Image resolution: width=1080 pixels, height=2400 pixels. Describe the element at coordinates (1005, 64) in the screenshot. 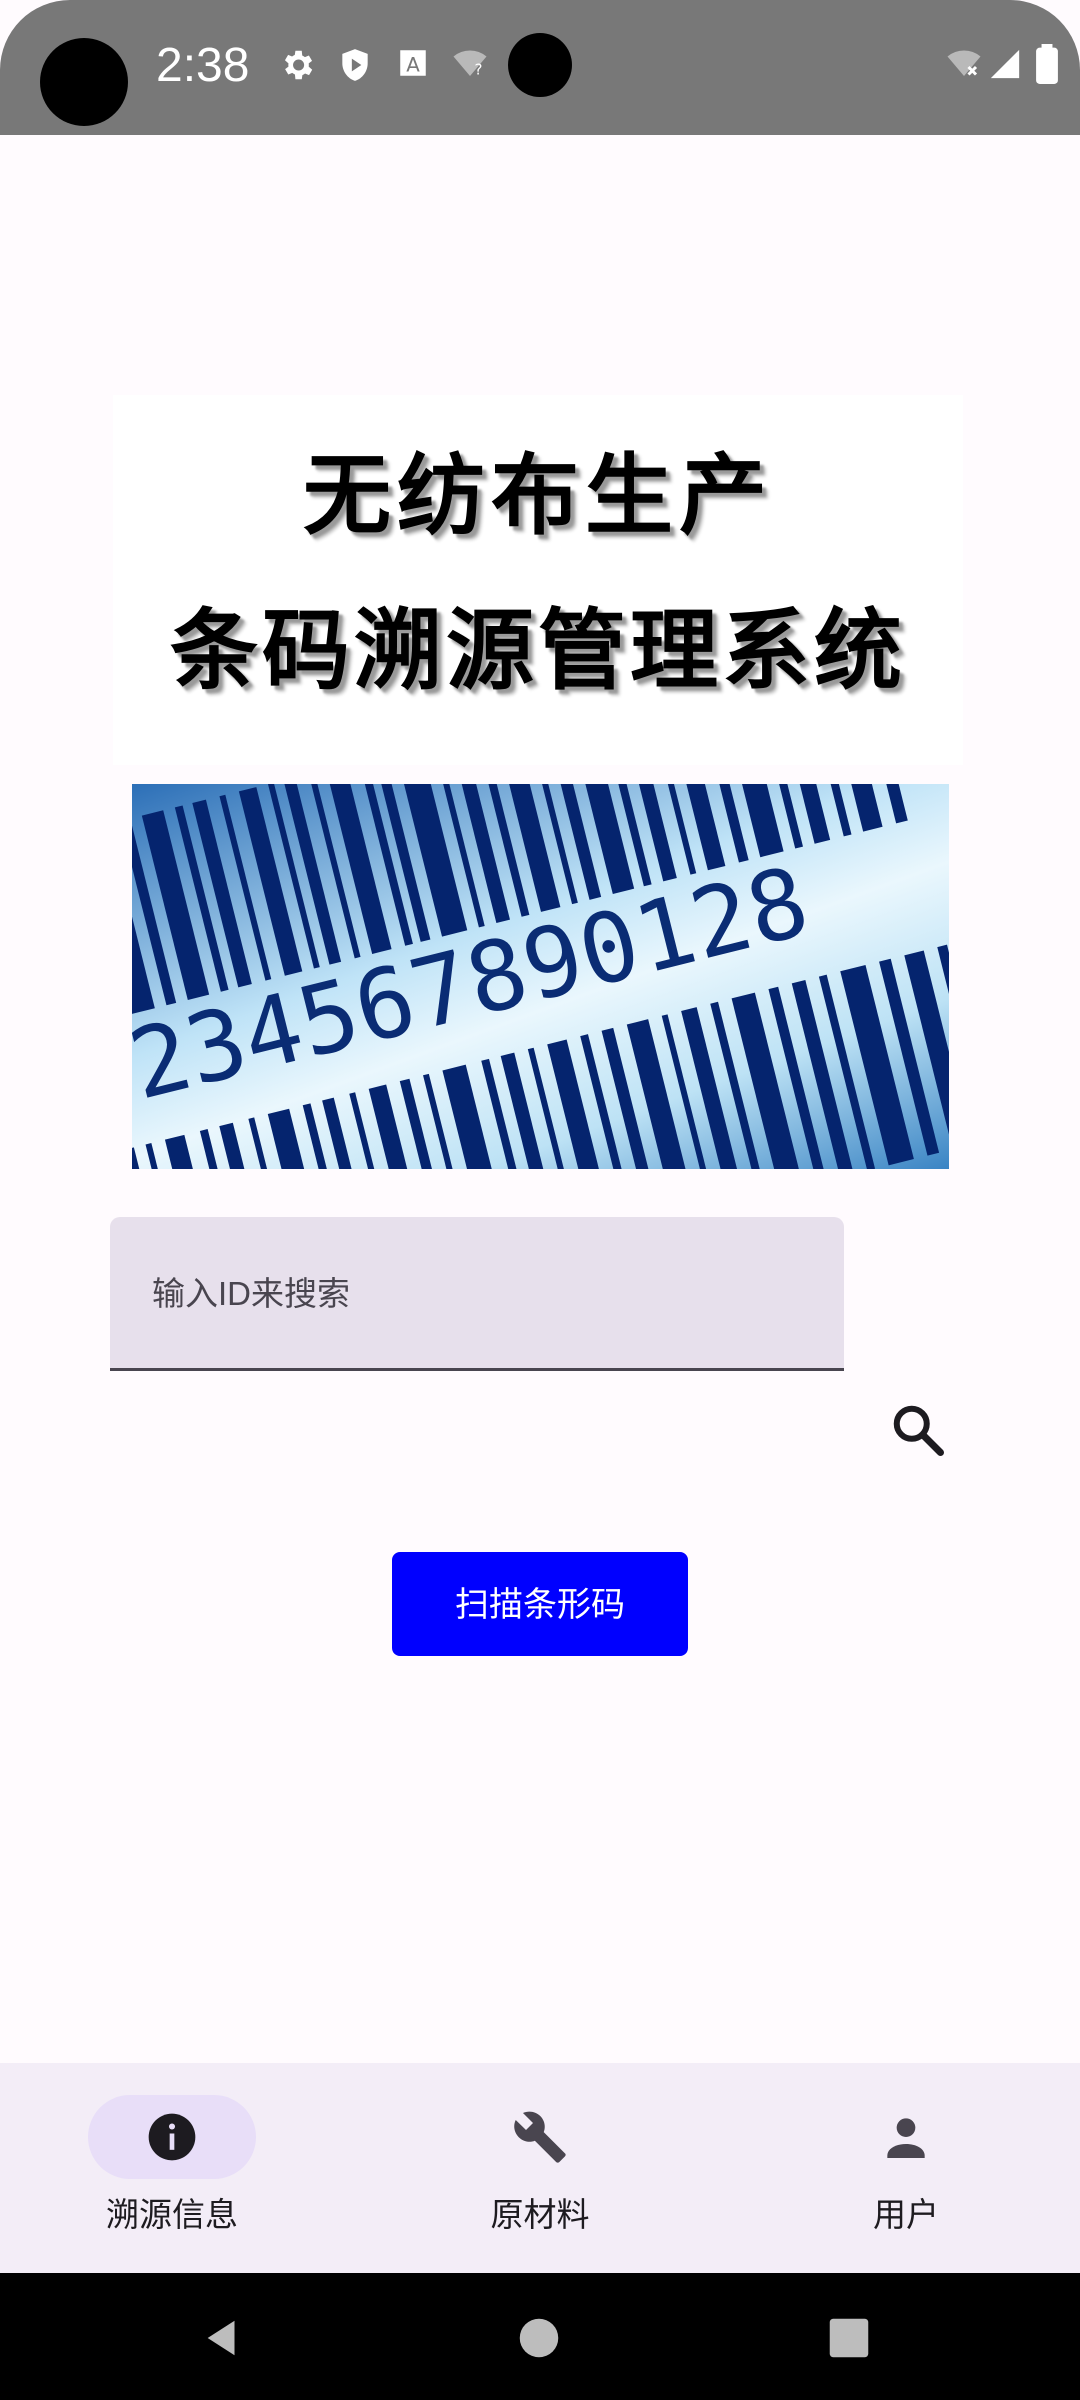

I see `signal-icon` at that location.